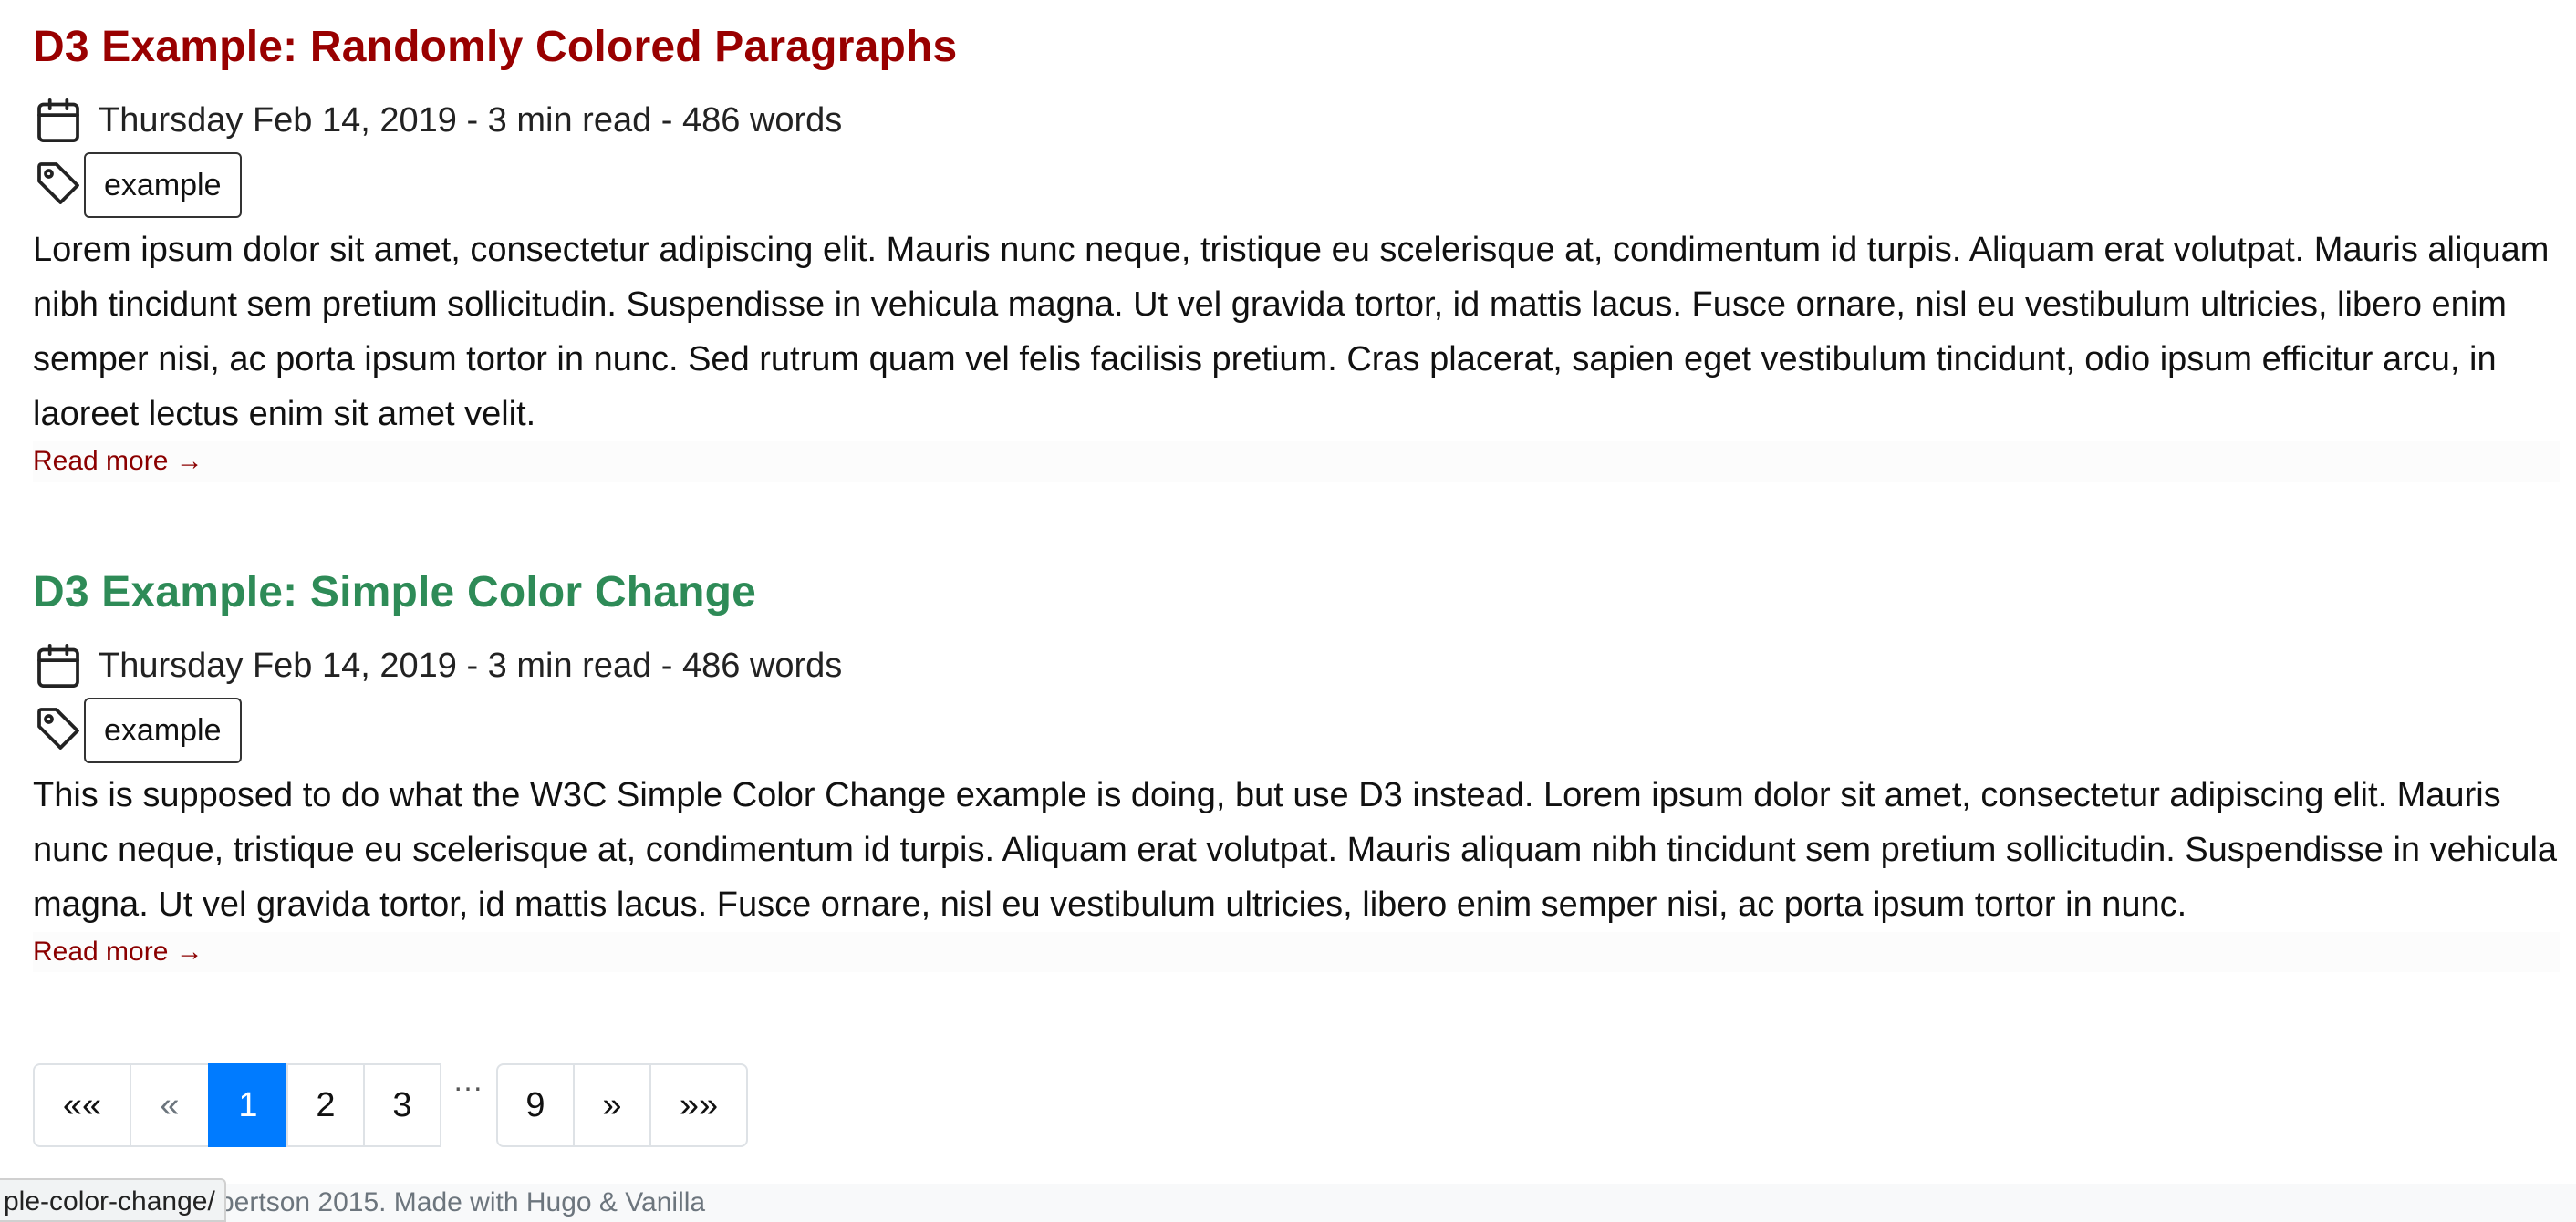  What do you see at coordinates (612, 1105) in the screenshot?
I see `next-page-button: »` at bounding box center [612, 1105].